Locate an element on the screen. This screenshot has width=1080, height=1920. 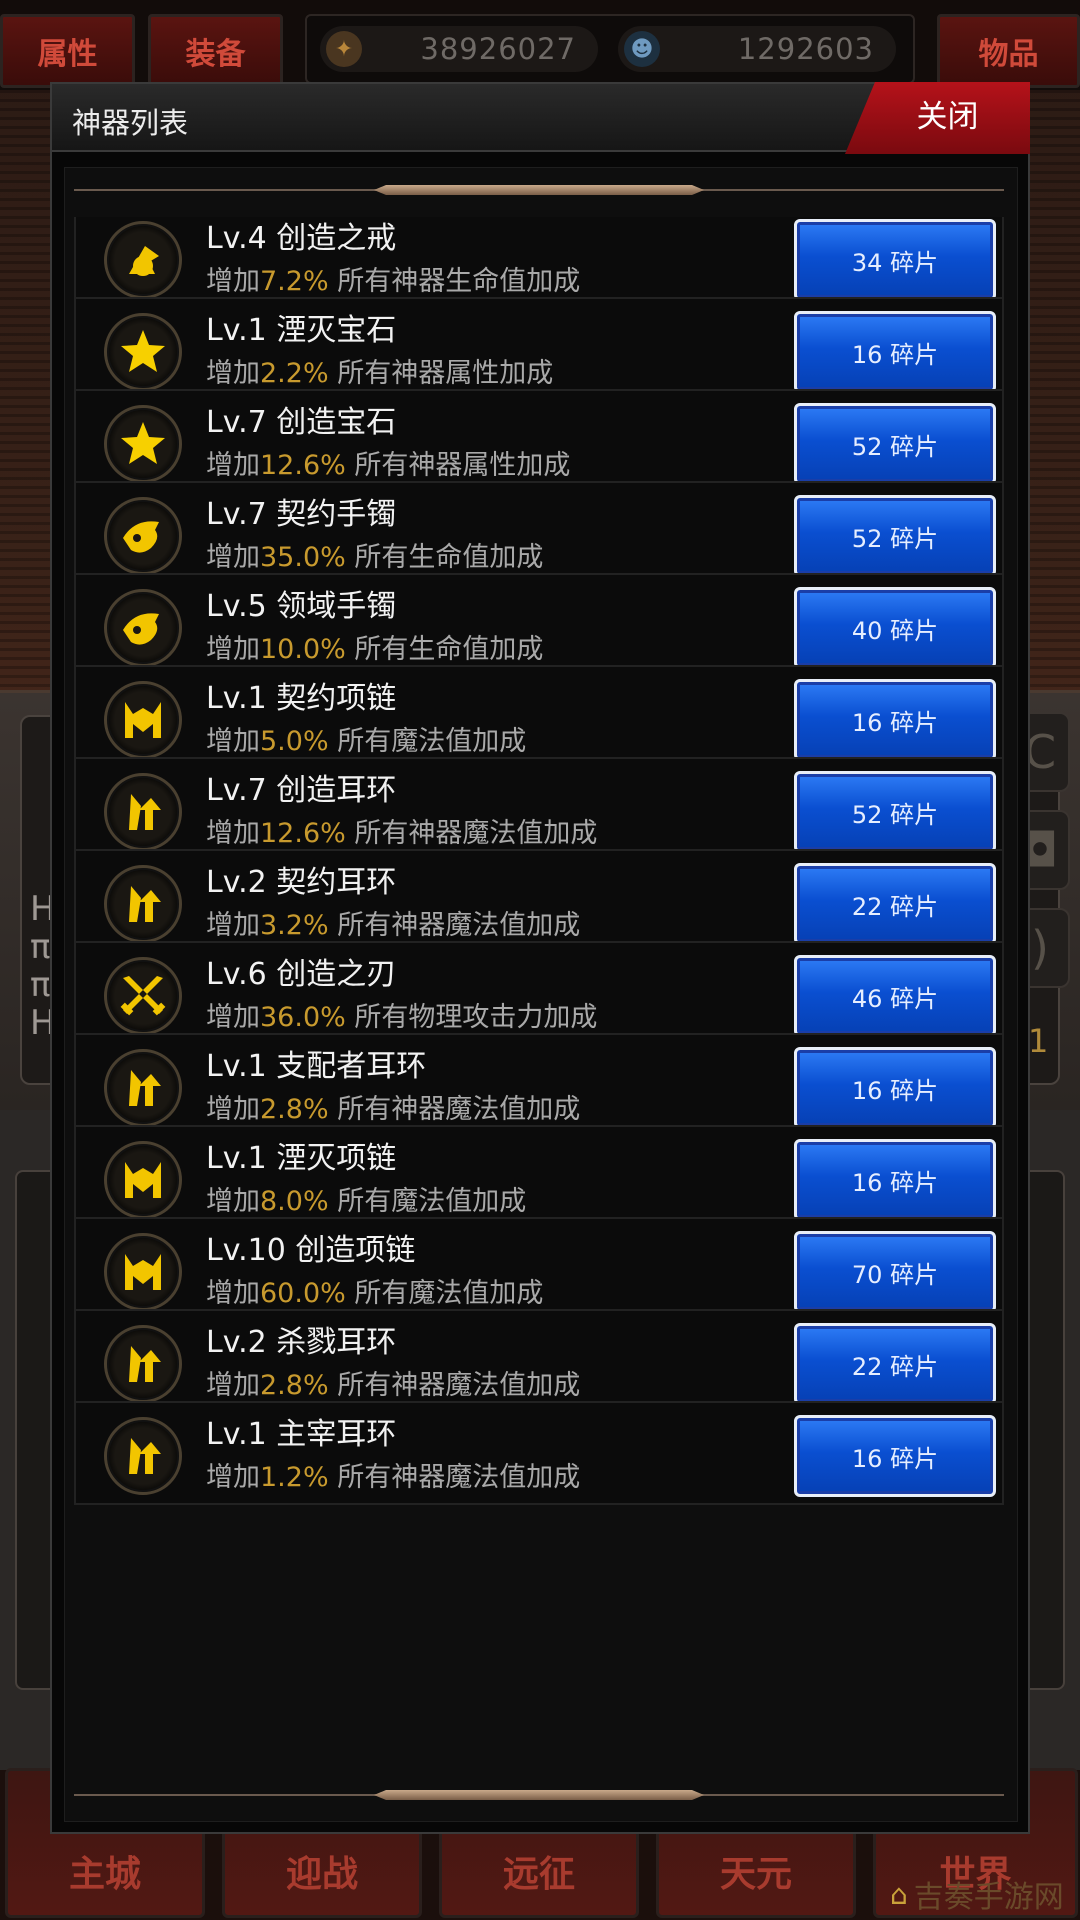
artifact-name: Lv.2 契约耳环 is located at coordinates (301, 882).